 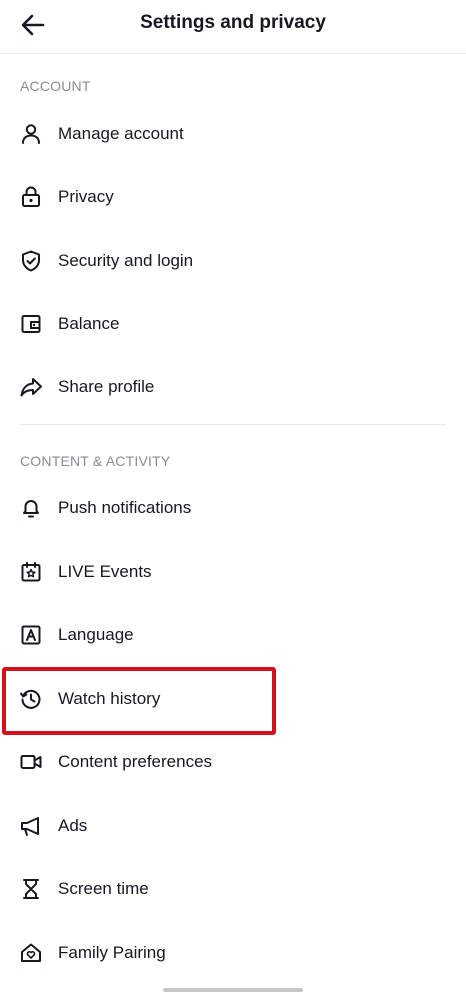 I want to click on settings-item-family-pairing: Family Pairing, so click(x=233, y=953).